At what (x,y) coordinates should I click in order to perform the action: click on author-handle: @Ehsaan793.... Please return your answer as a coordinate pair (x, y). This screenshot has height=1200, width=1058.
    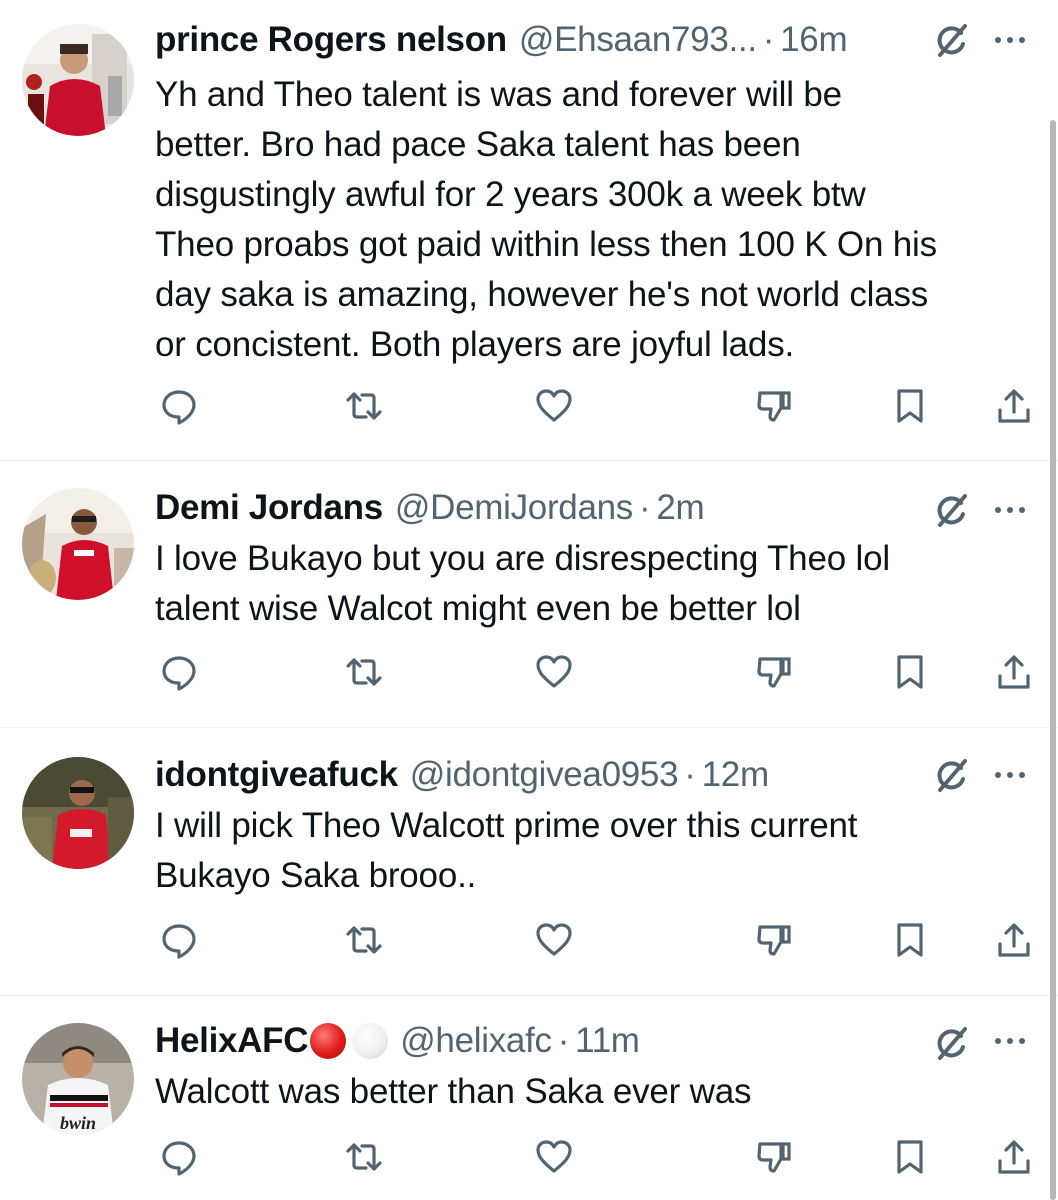
    Looking at the image, I should click on (638, 40).